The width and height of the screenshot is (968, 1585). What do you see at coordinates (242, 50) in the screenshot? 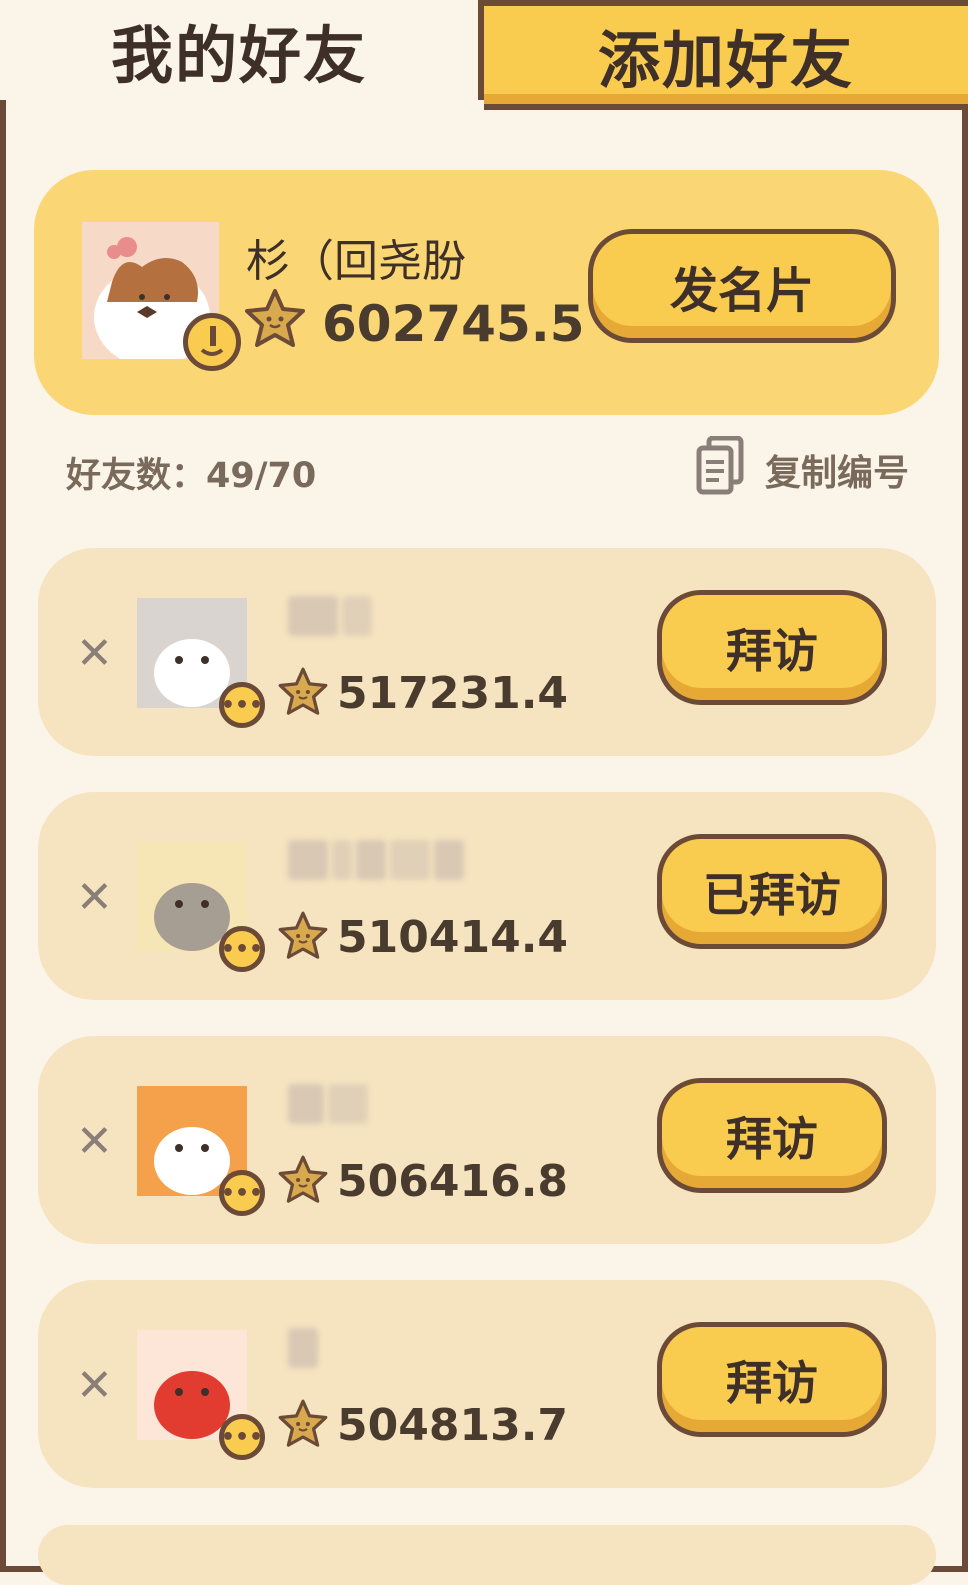
I see `tab-my-friends: 我的好友` at bounding box center [242, 50].